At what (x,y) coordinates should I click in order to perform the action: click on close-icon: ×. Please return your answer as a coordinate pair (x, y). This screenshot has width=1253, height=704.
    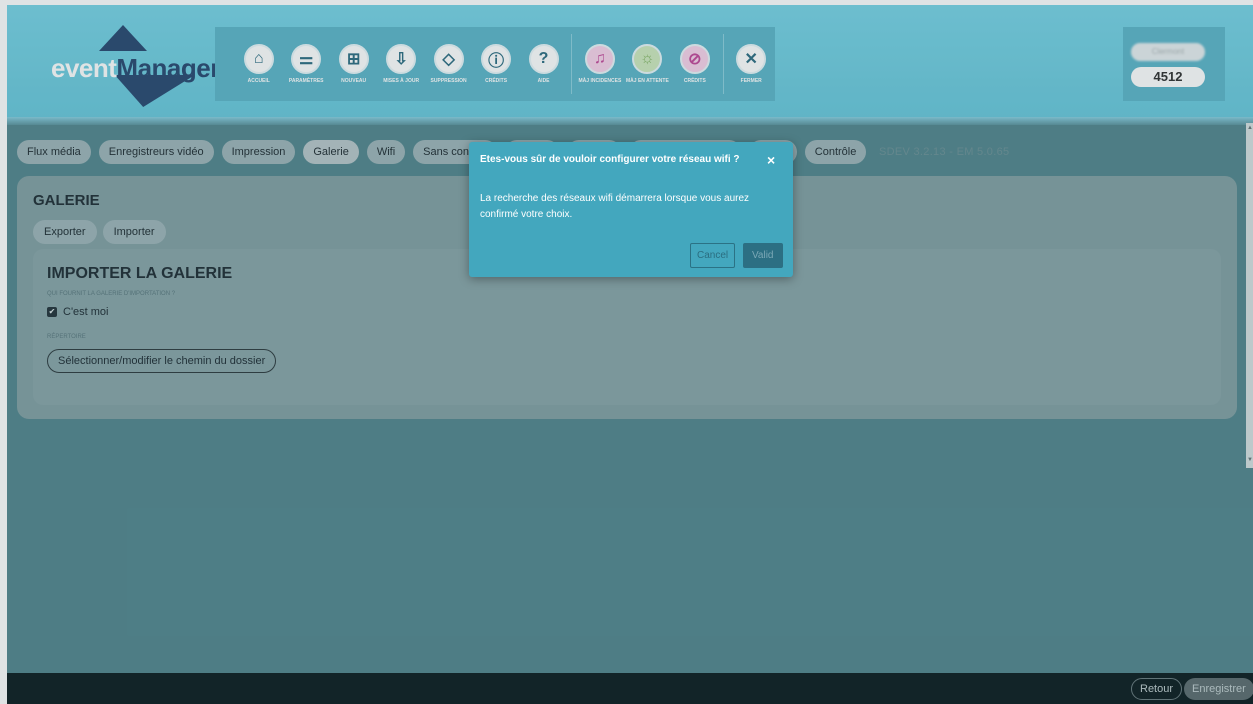
    Looking at the image, I should click on (771, 160).